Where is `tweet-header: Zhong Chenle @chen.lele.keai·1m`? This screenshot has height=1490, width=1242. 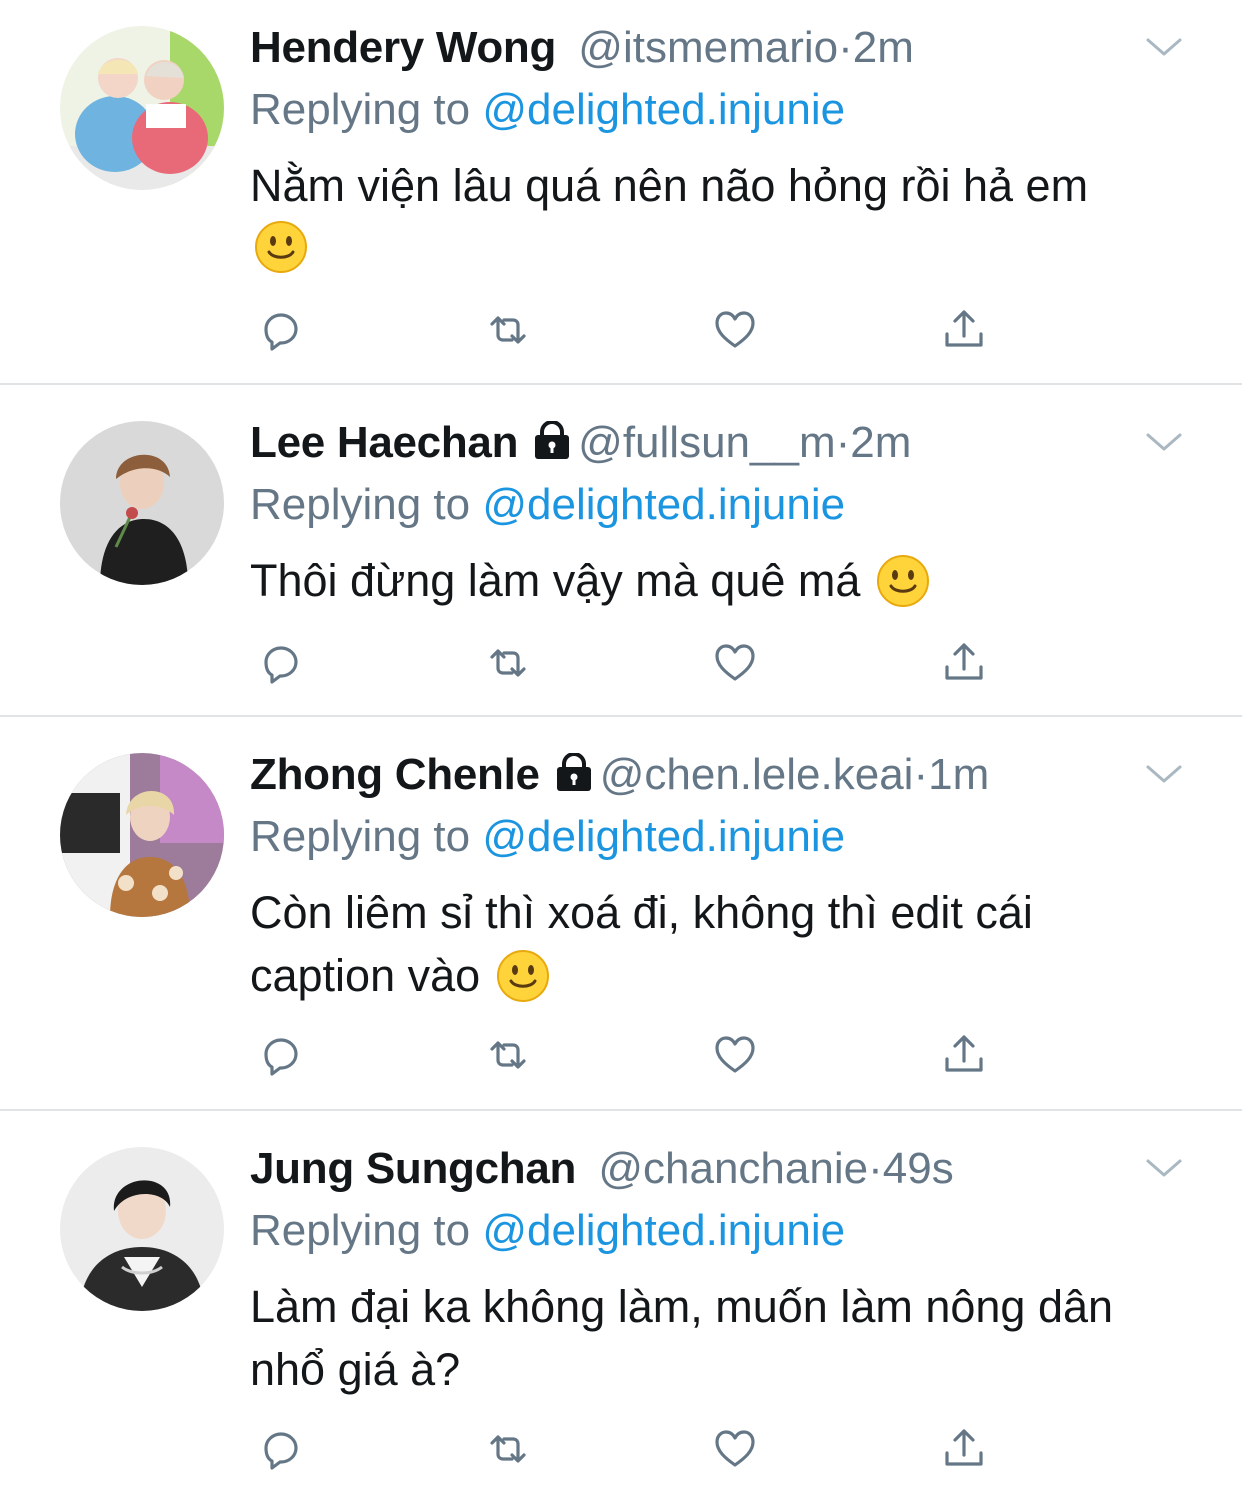 tweet-header: Zhong Chenle @chen.lele.keai·1m is located at coordinates (619, 775).